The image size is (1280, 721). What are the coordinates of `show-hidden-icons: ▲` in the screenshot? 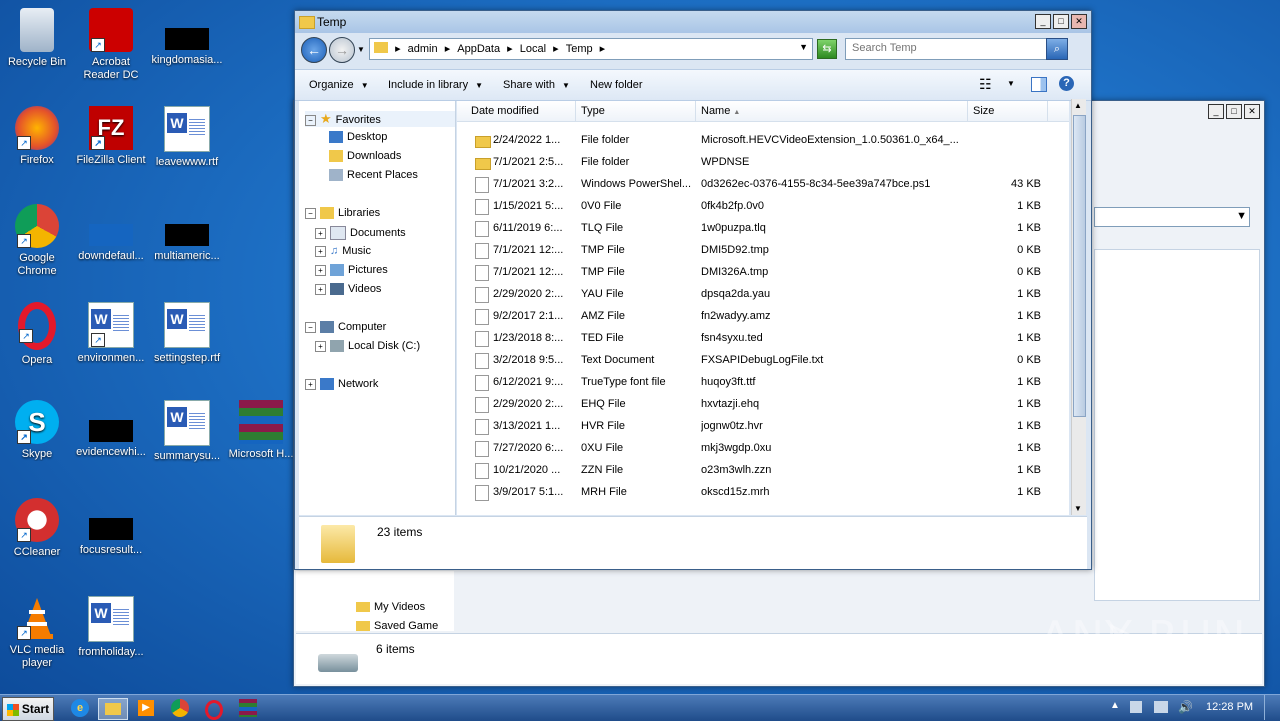 It's located at (1115, 705).